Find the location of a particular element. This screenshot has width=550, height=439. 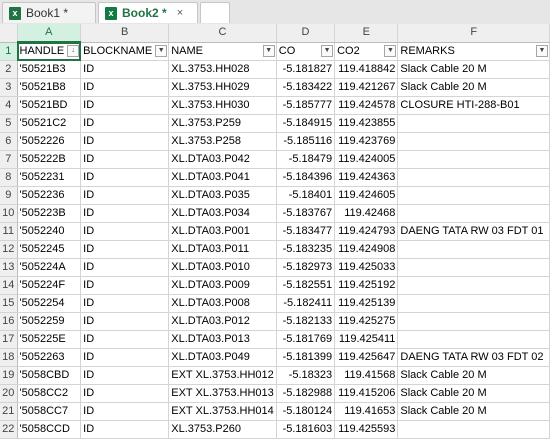

row-header: 12 is located at coordinates (9, 249).